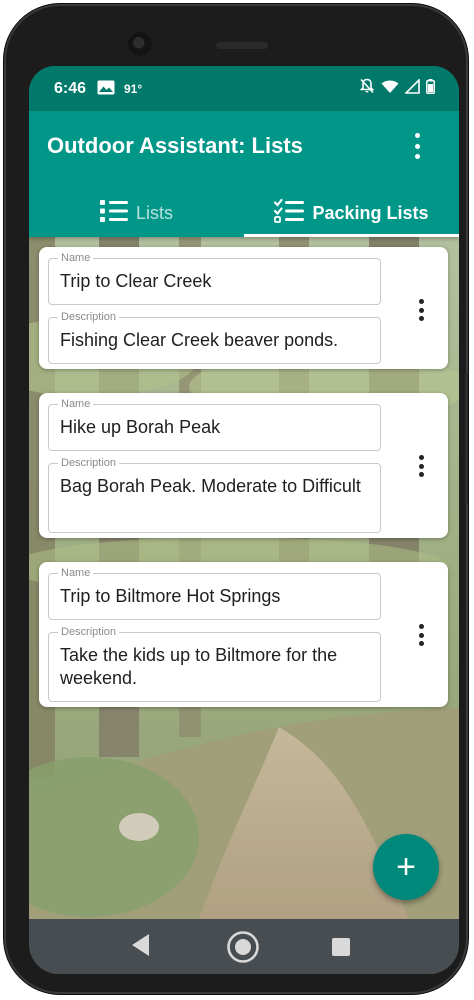 This screenshot has height=1000, width=474. What do you see at coordinates (351, 235) in the screenshot?
I see `tab-indicator` at bounding box center [351, 235].